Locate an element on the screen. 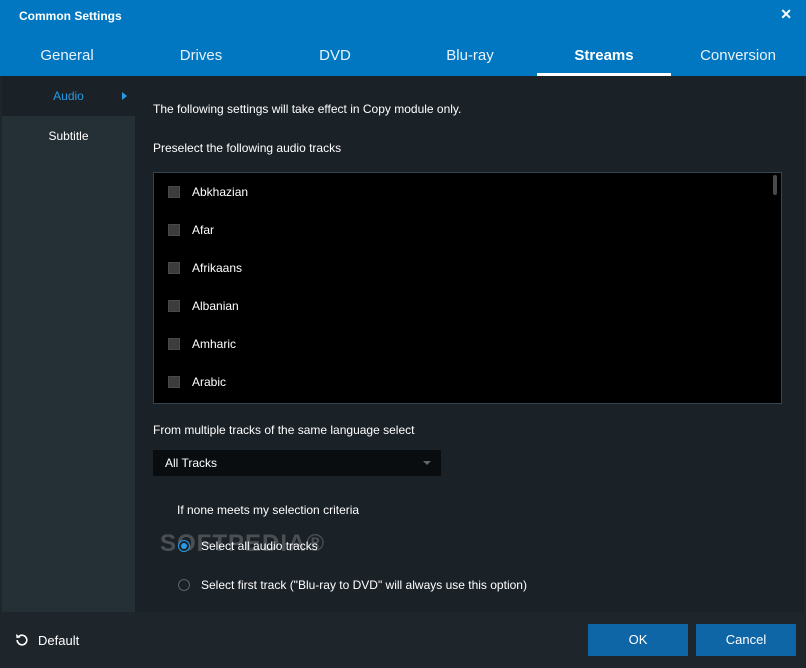 The width and height of the screenshot is (806, 668). tab-drives: Drives is located at coordinates (201, 58).